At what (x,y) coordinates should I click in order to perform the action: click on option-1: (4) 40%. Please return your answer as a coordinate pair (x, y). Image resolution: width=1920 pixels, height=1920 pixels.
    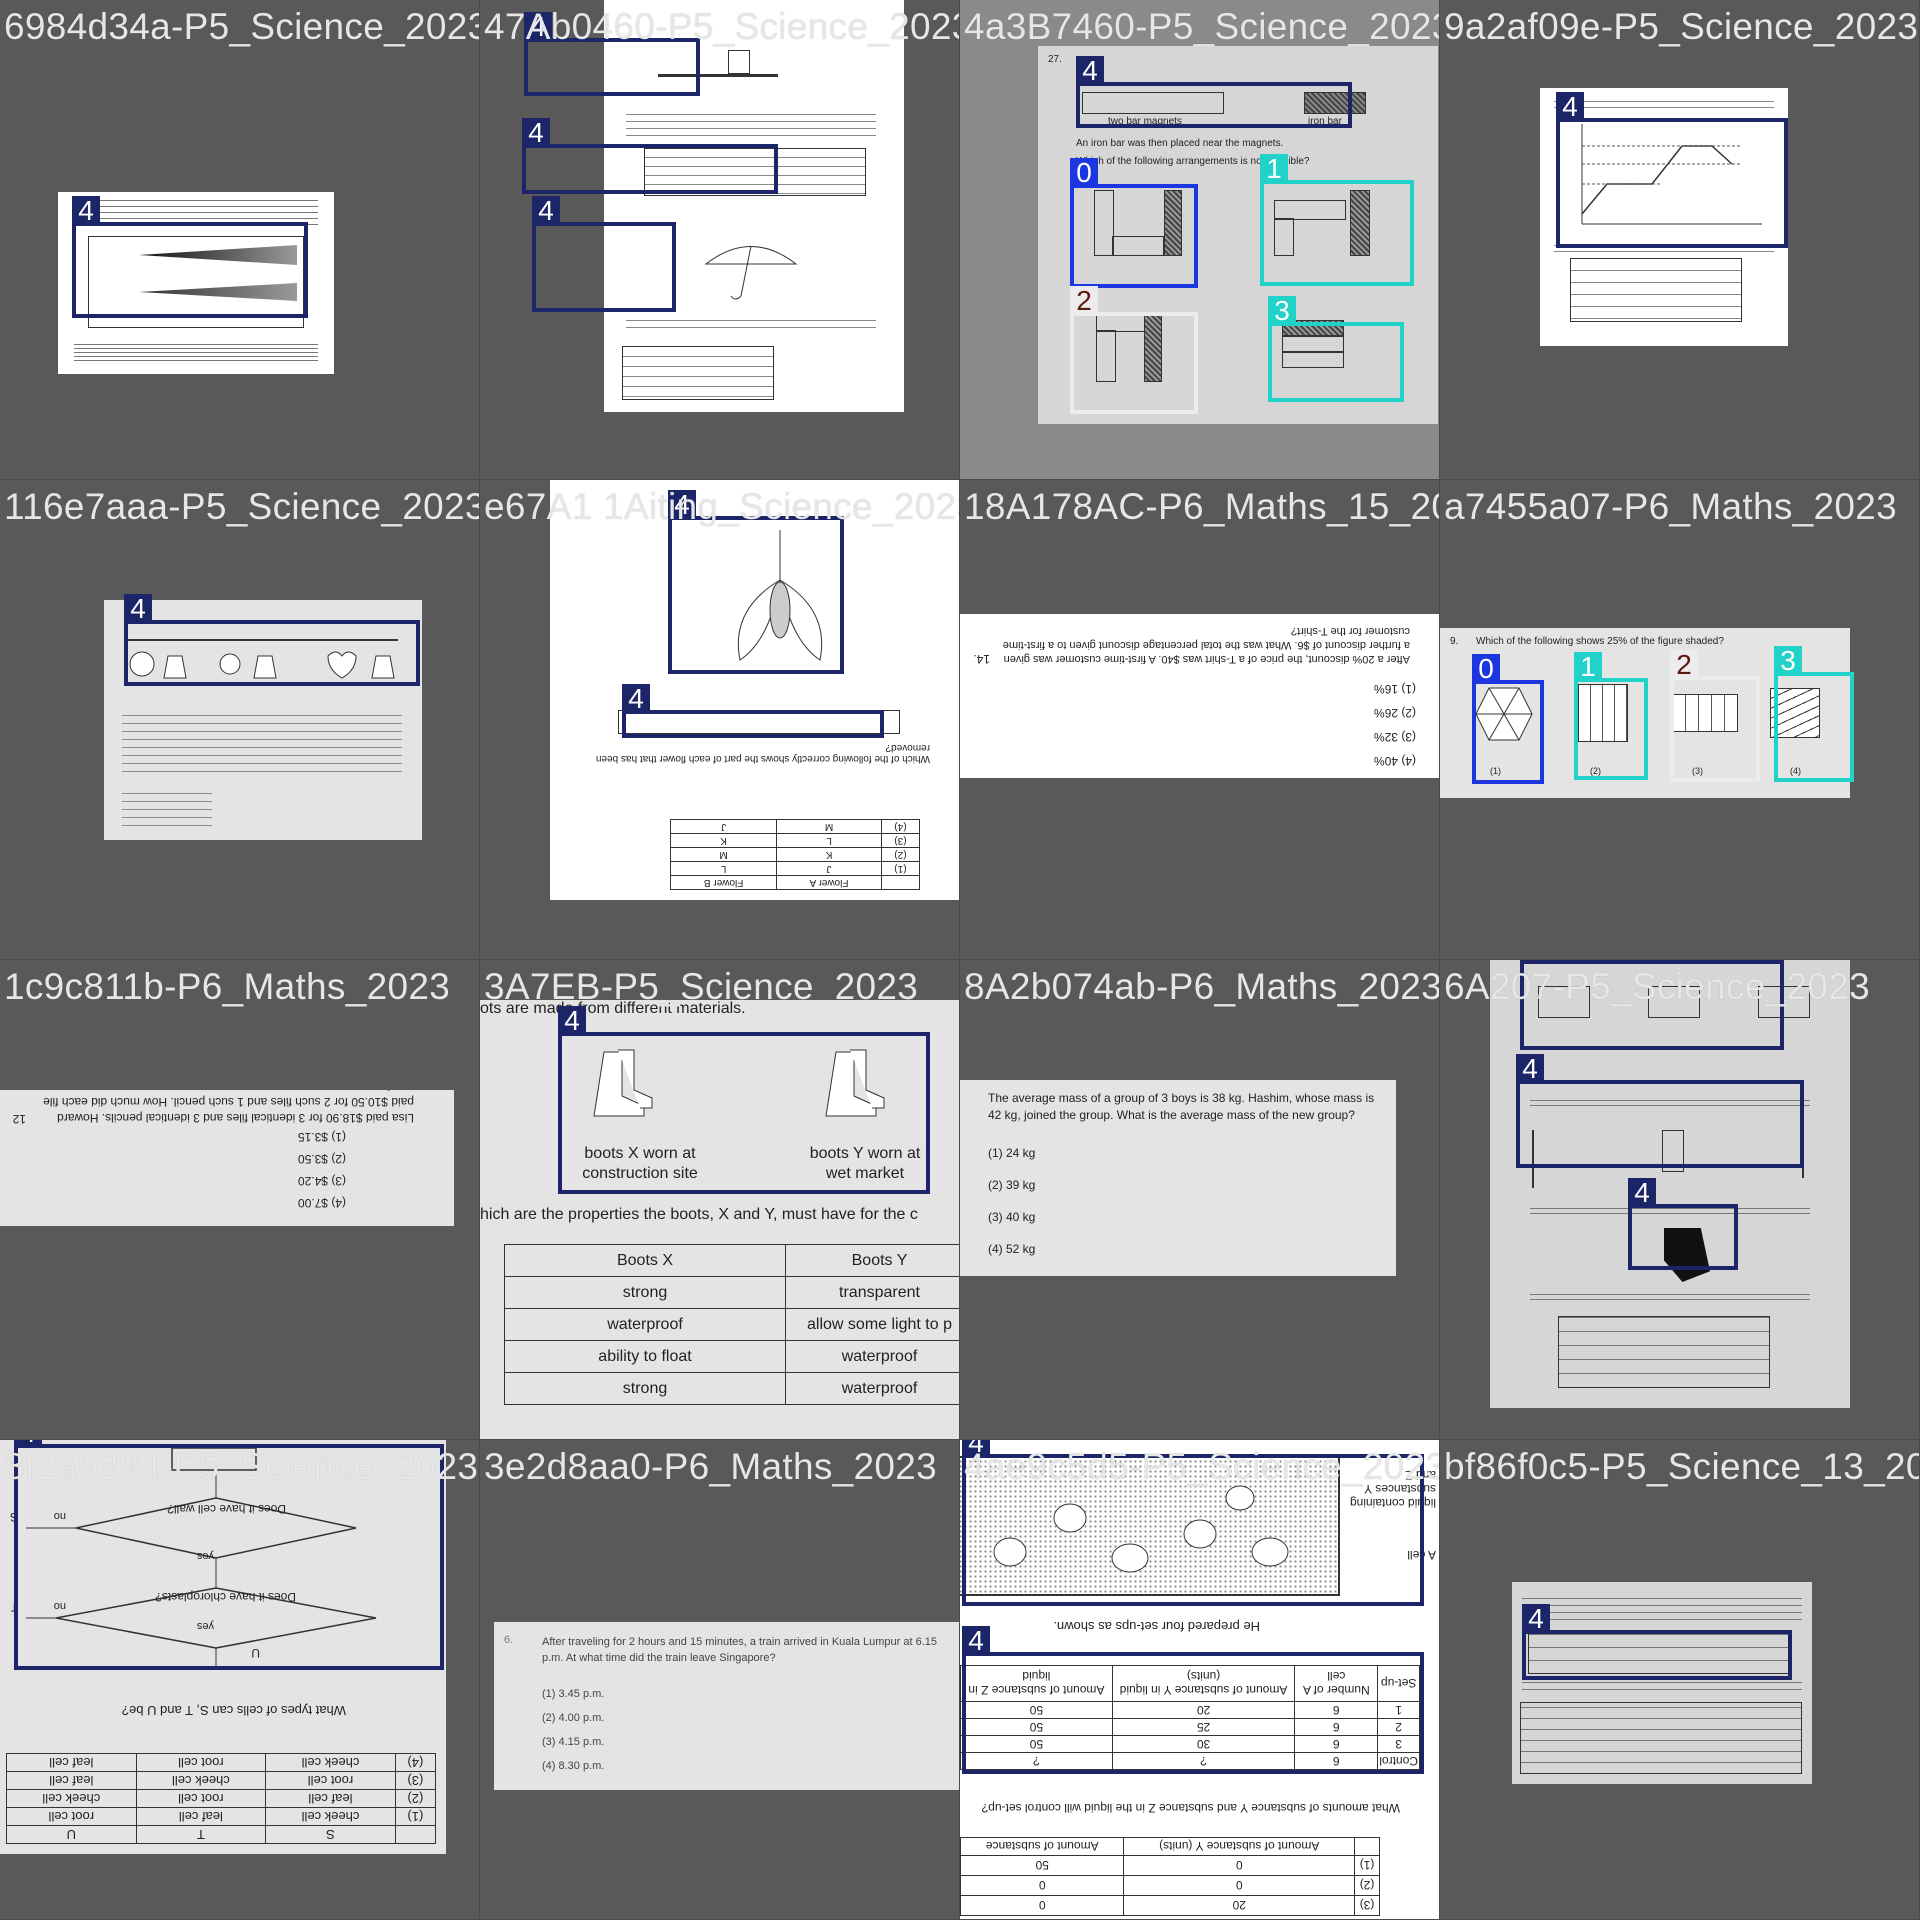
    Looking at the image, I should click on (1394, 761).